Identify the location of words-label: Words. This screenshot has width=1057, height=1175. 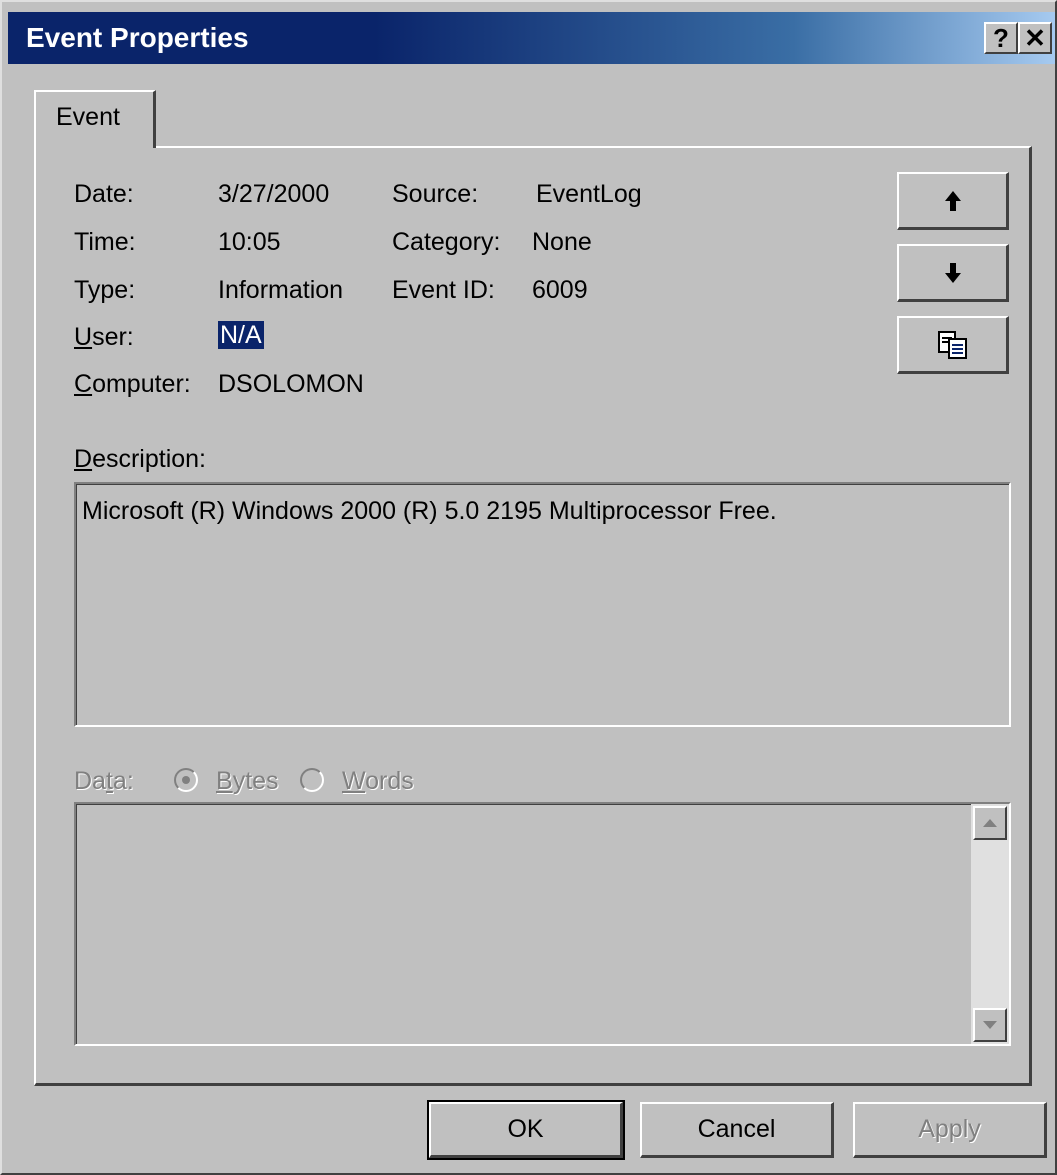
(378, 781).